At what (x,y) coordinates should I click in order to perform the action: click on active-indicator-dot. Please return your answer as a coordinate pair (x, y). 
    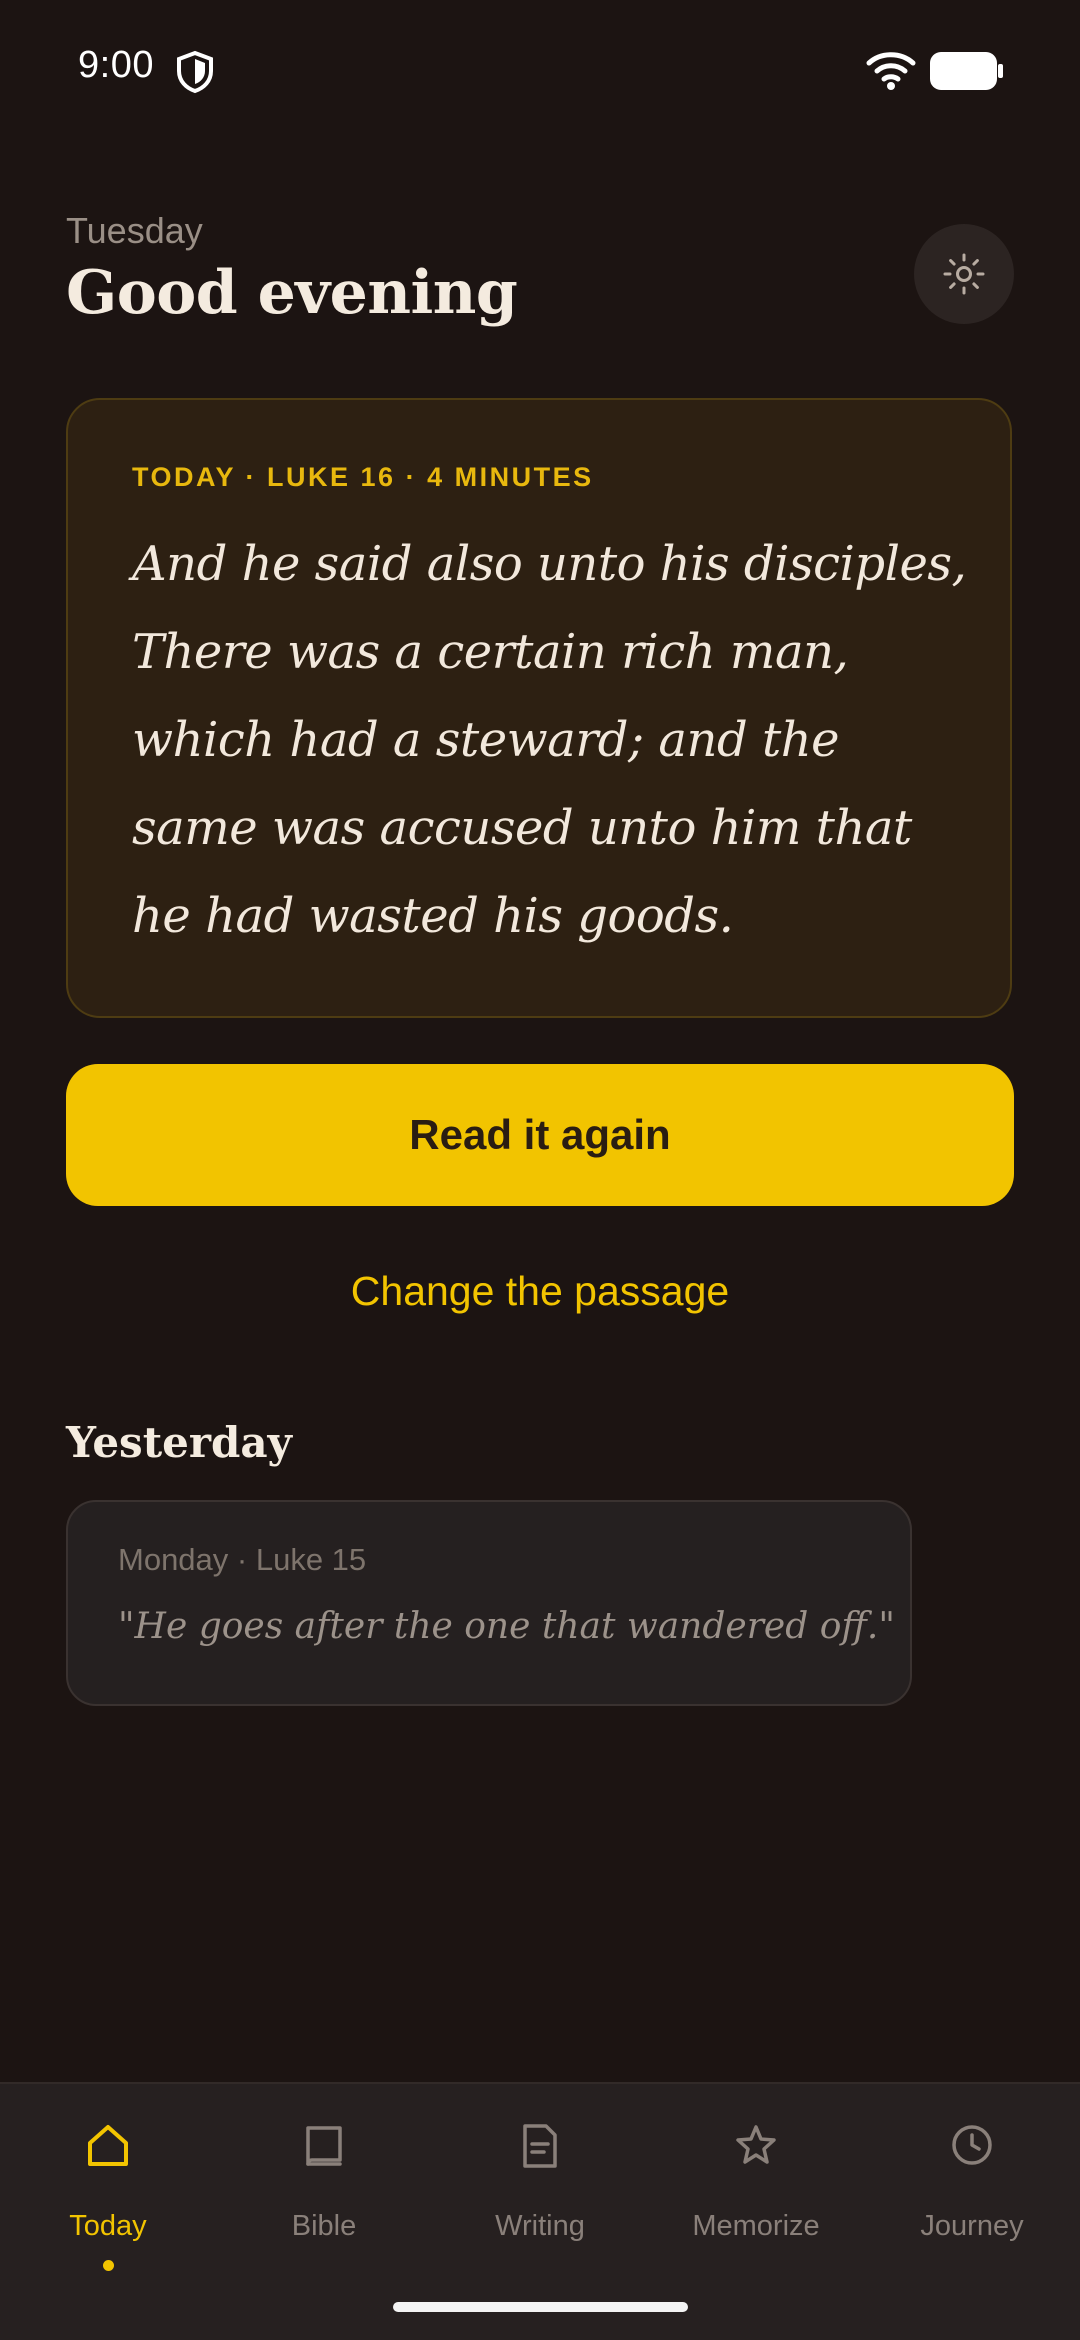
    Looking at the image, I should click on (108, 2265).